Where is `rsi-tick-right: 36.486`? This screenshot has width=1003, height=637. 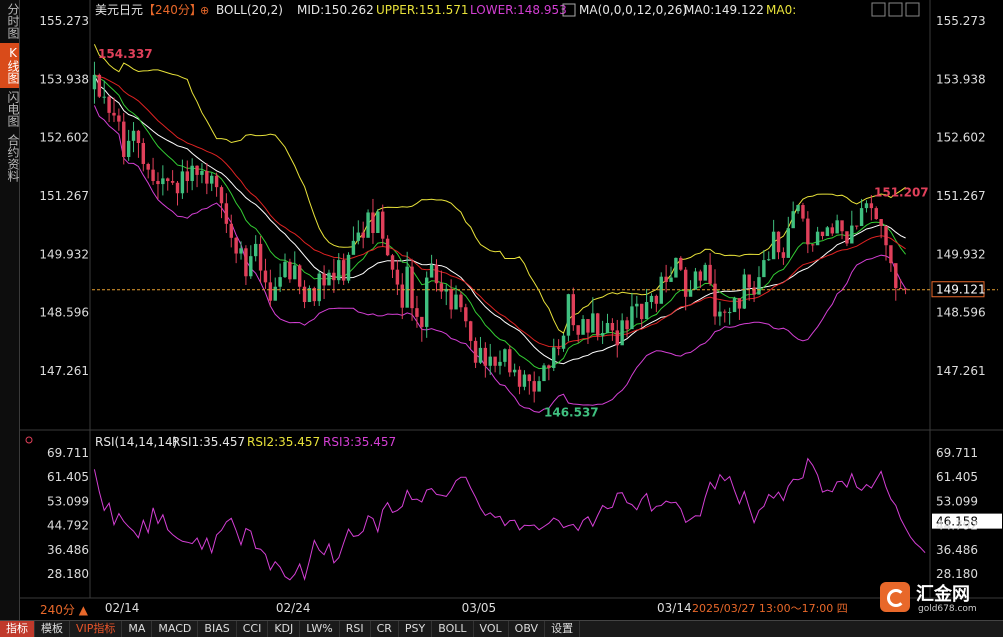
rsi-tick-right: 36.486 is located at coordinates (957, 550).